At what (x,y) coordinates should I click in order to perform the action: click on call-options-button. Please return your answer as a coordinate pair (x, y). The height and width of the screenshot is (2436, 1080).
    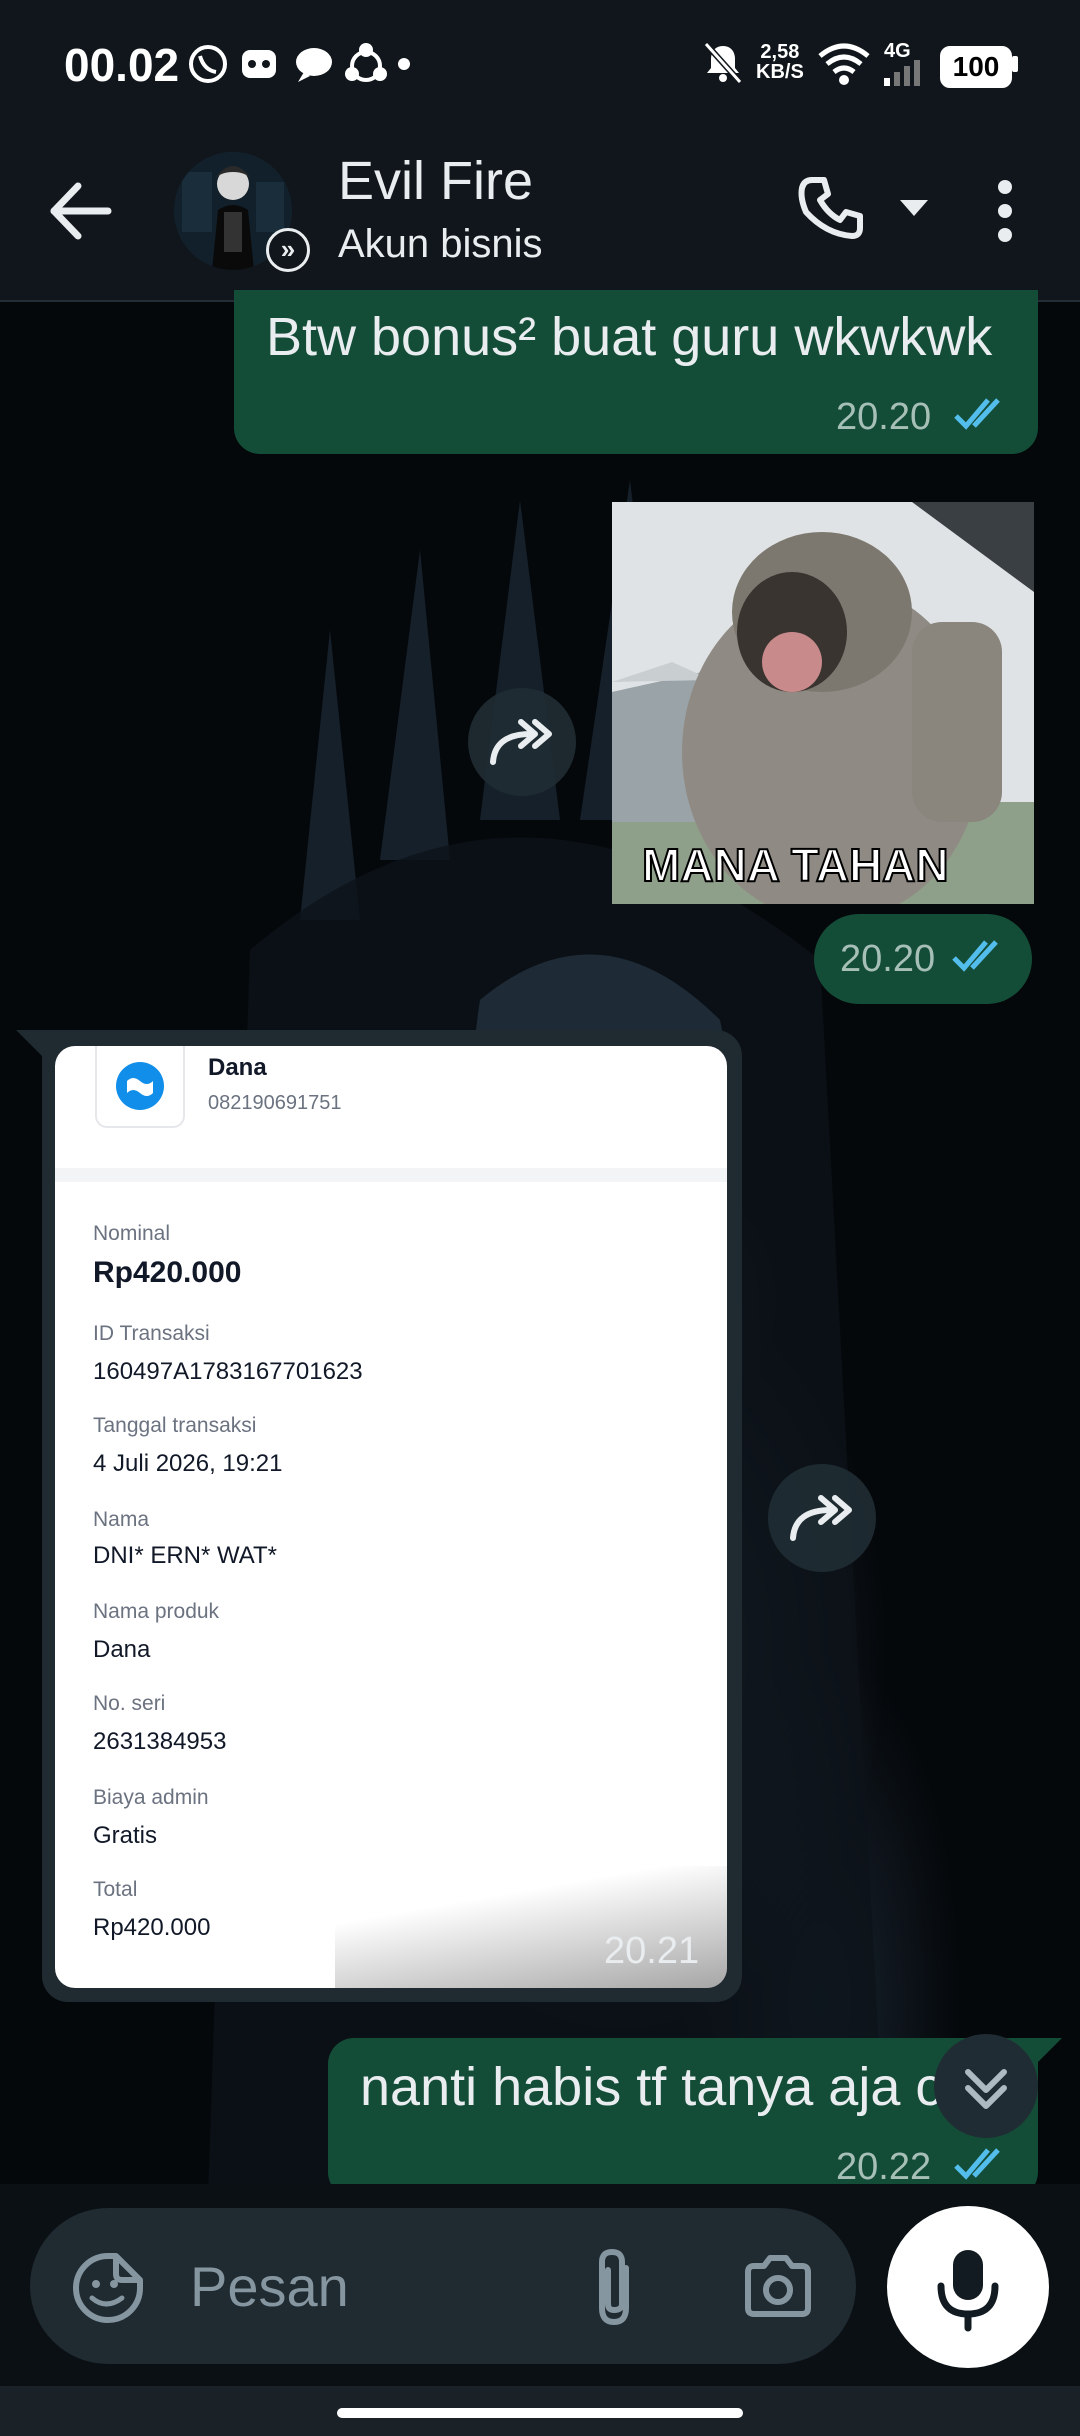
    Looking at the image, I should click on (914, 210).